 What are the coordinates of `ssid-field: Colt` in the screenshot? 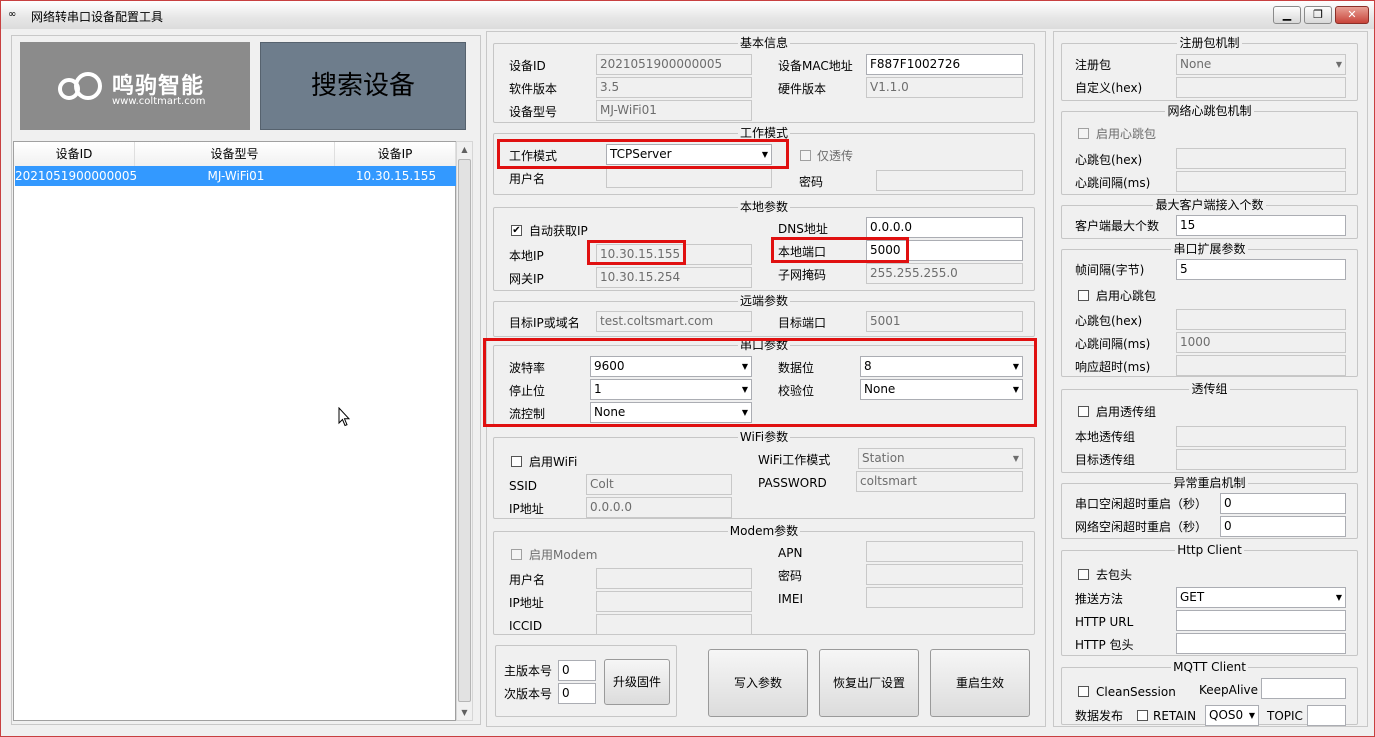 It's located at (659, 484).